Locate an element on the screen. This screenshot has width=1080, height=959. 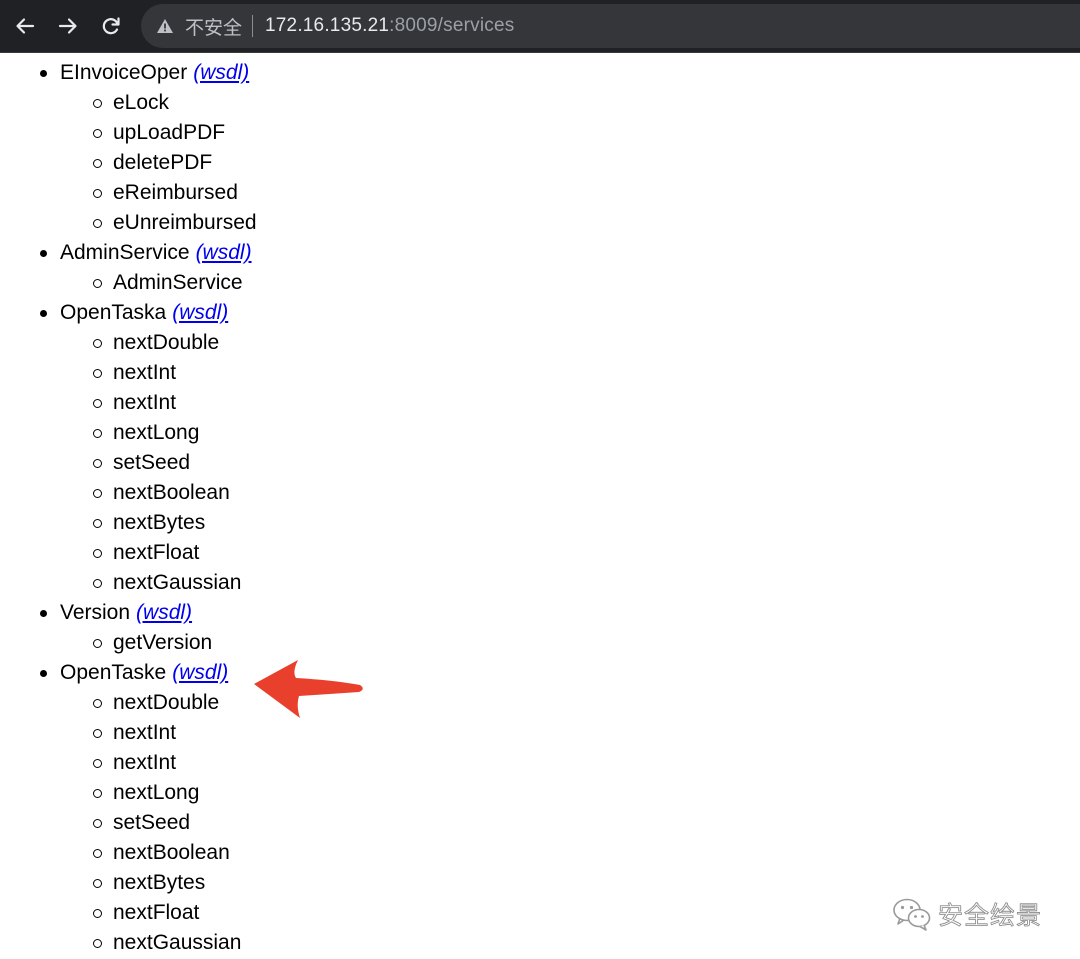
service-item: Version (wsdl) getVersion is located at coordinates (540, 628).